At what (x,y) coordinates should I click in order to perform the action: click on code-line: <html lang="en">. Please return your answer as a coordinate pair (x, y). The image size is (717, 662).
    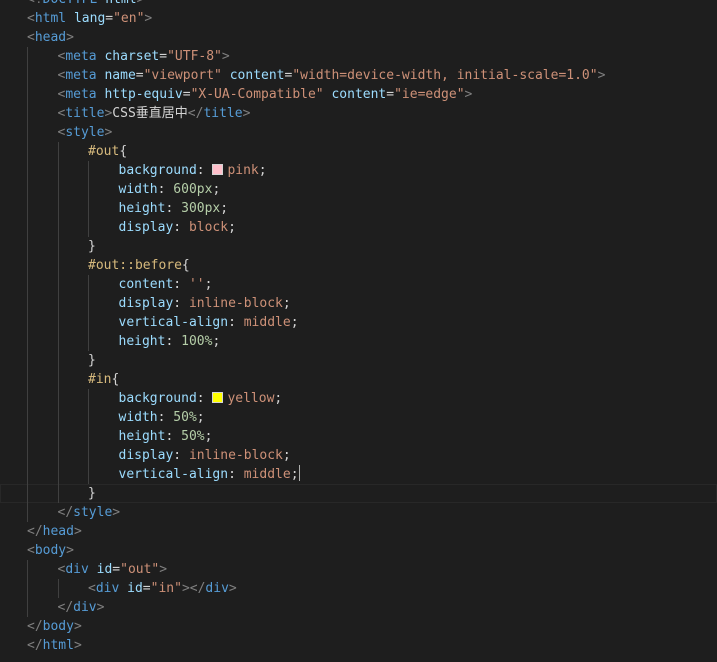
    Looking at the image, I should click on (358, 18).